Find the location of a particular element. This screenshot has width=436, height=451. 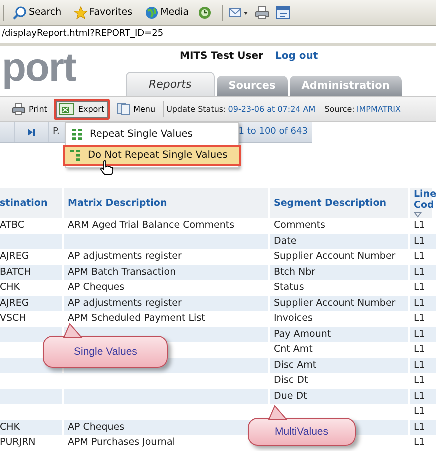

table-cell: BATCH is located at coordinates (31, 272).